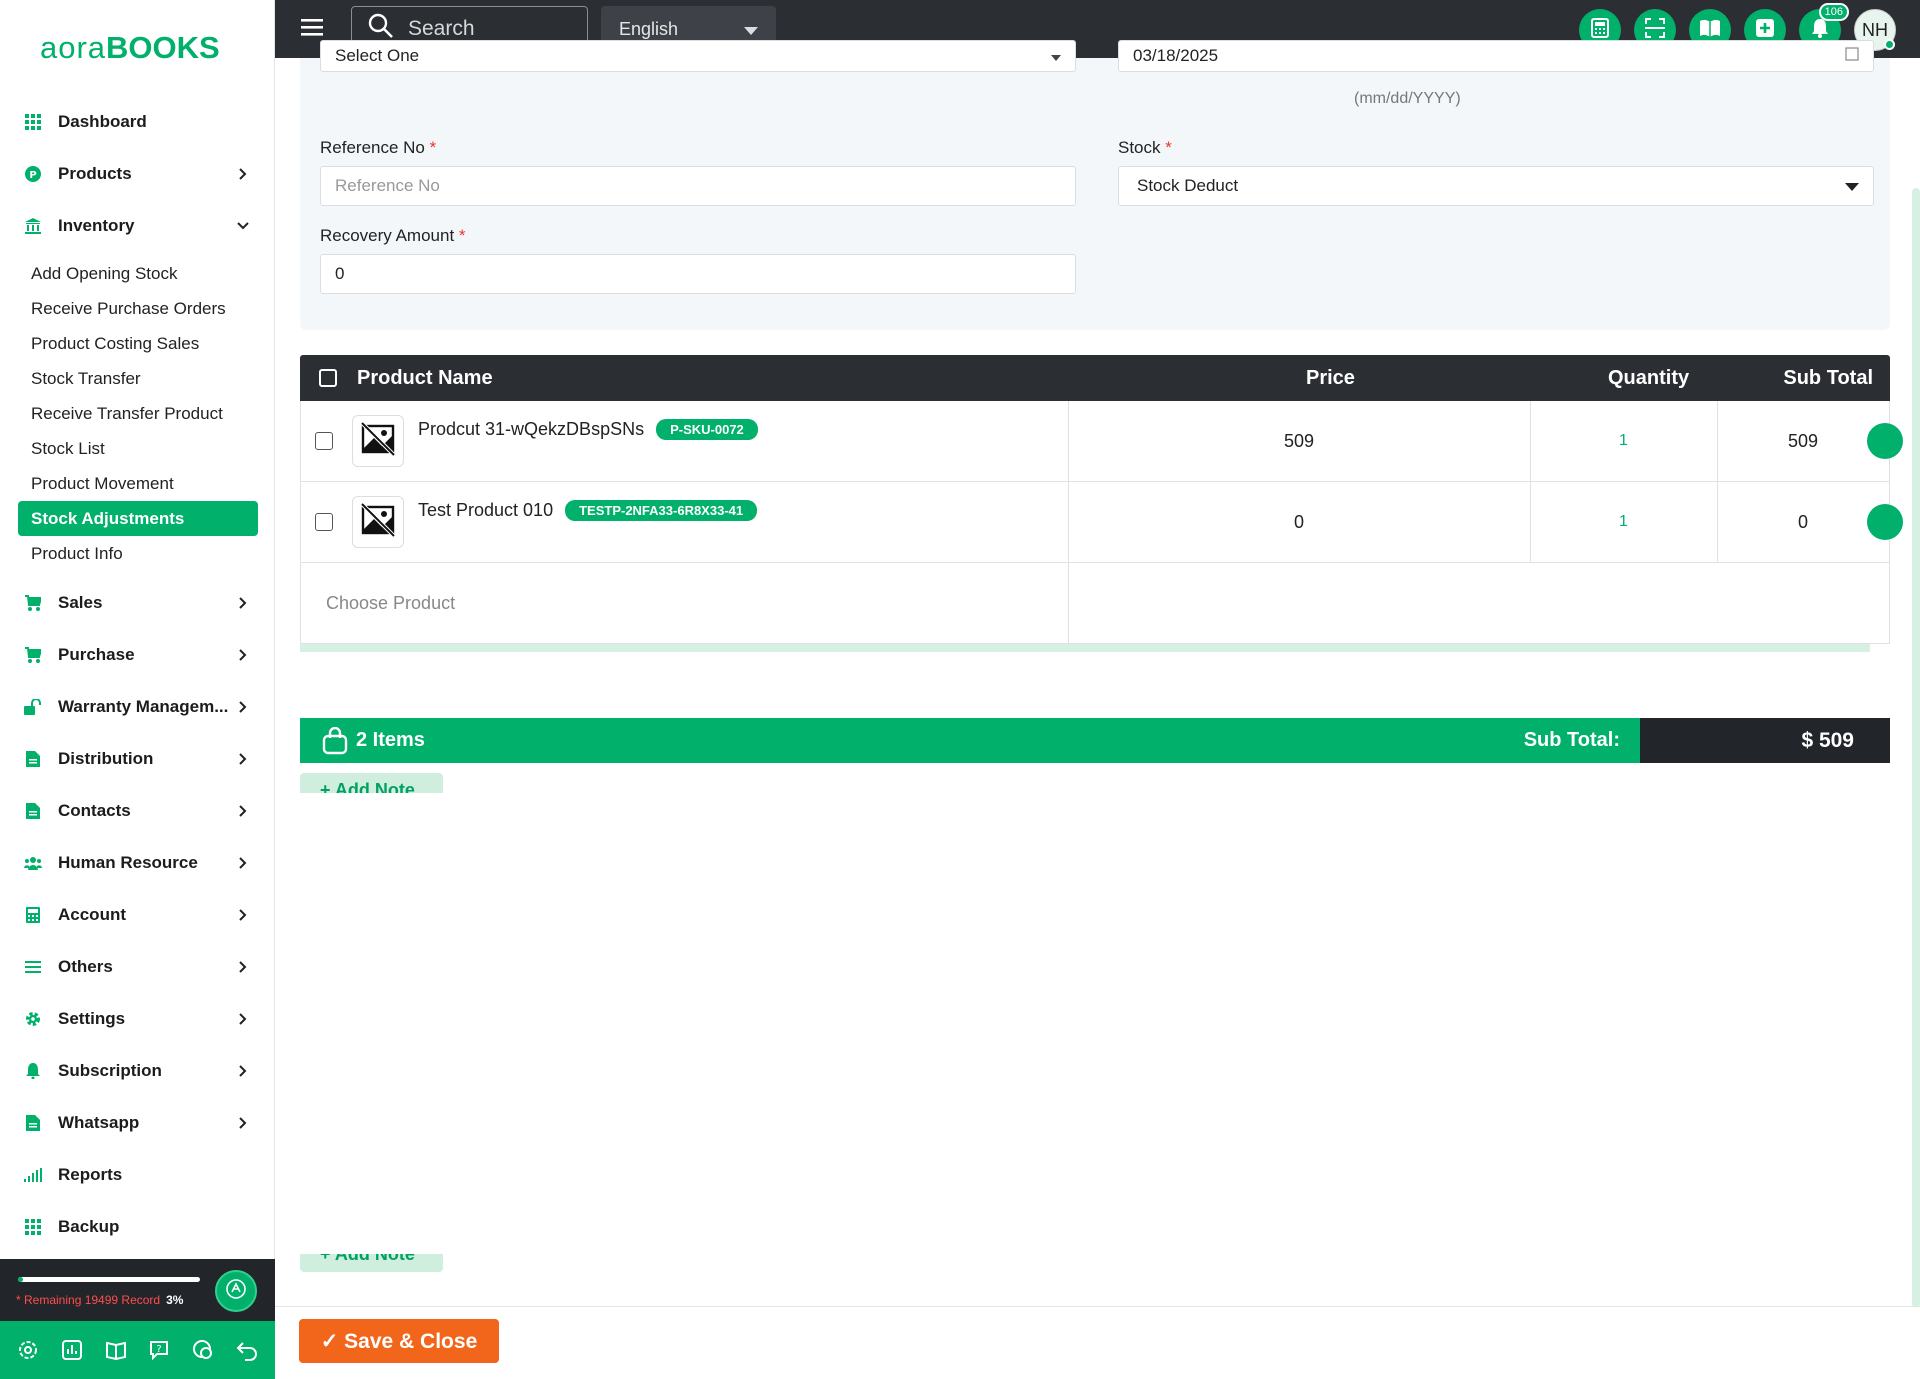 This screenshot has width=1920, height=1379. I want to click on type-select: Select One, so click(698, 56).